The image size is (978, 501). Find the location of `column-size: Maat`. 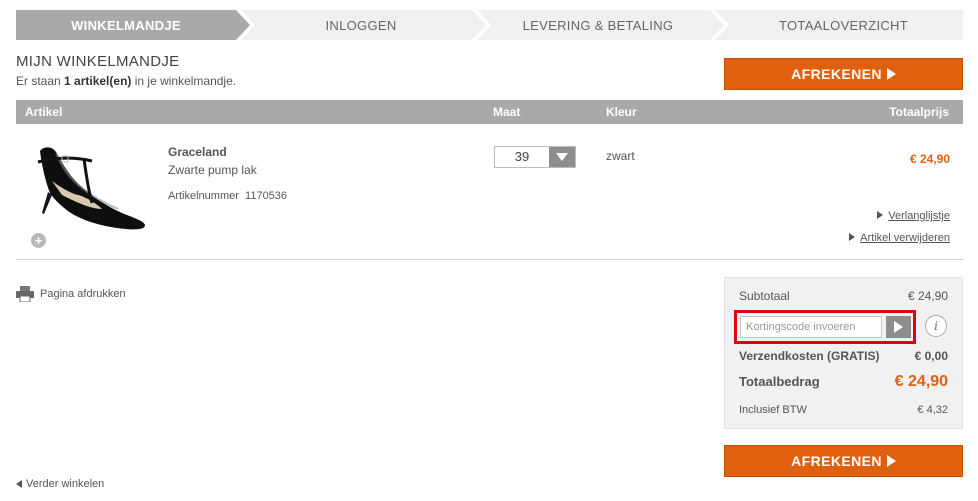

column-size: Maat is located at coordinates (507, 112).